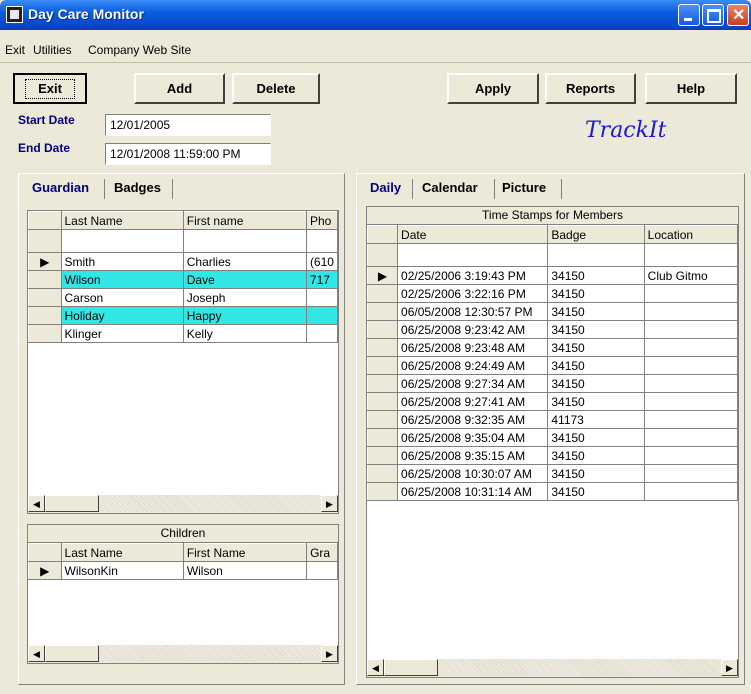 This screenshot has width=751, height=694. Describe the element at coordinates (552, 347) in the screenshot. I see `table-row: 06/25/2008 9:23:48 AM 34150` at that location.